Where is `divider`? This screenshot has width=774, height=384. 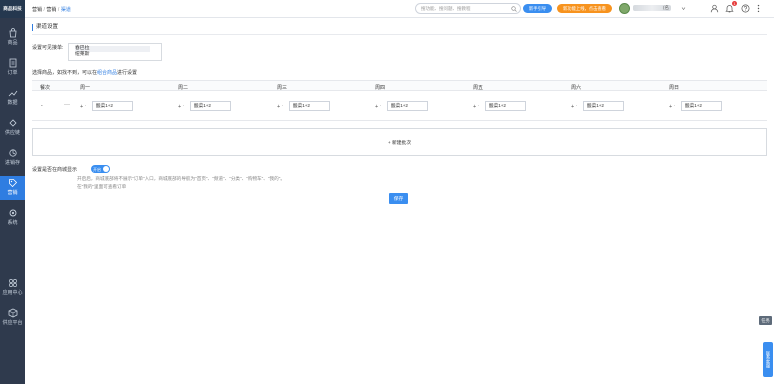 divider is located at coordinates (399, 34).